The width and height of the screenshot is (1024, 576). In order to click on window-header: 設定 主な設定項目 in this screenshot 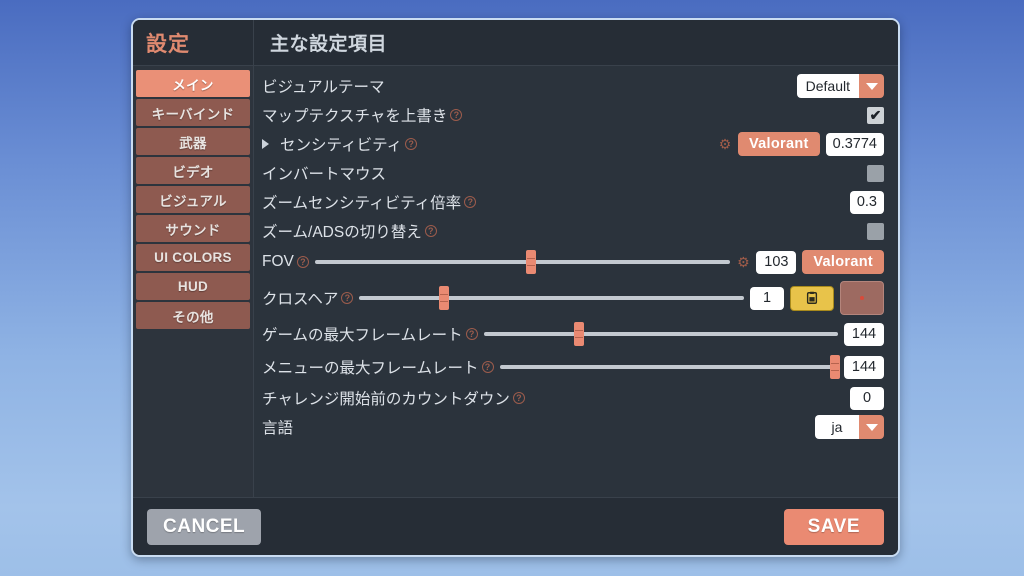, I will do `click(515, 43)`.